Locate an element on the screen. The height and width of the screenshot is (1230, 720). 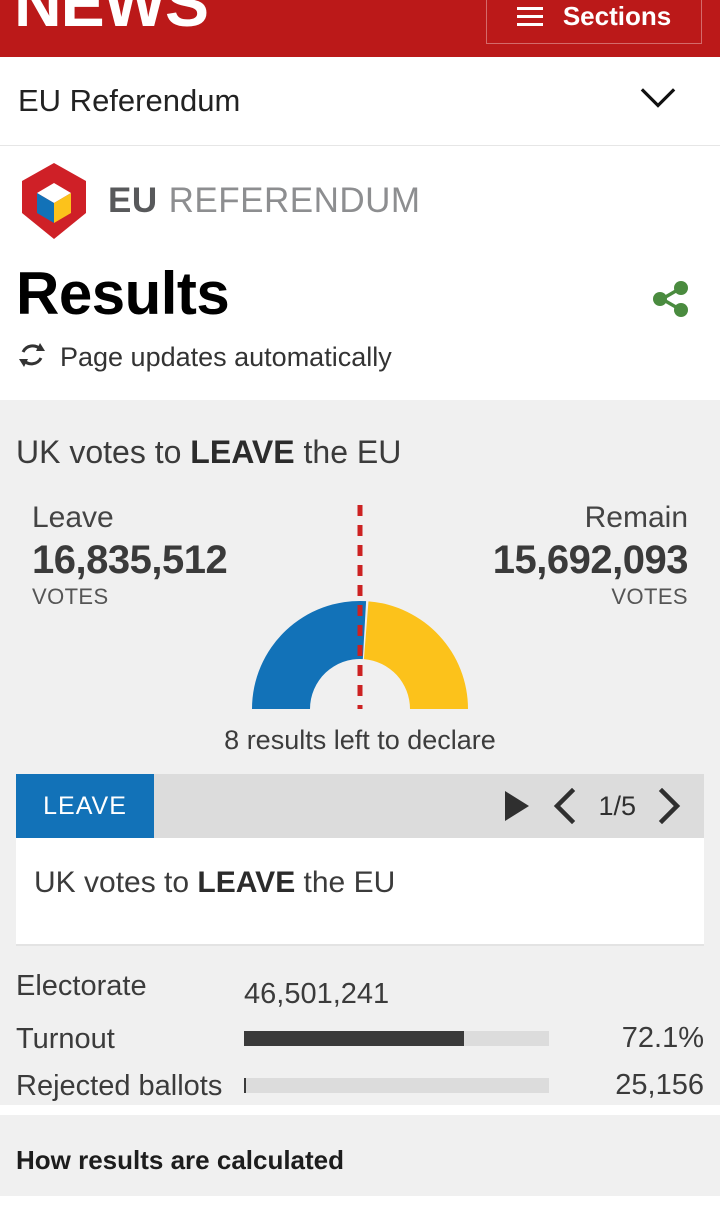
leave-label: Leave is located at coordinates (73, 517).